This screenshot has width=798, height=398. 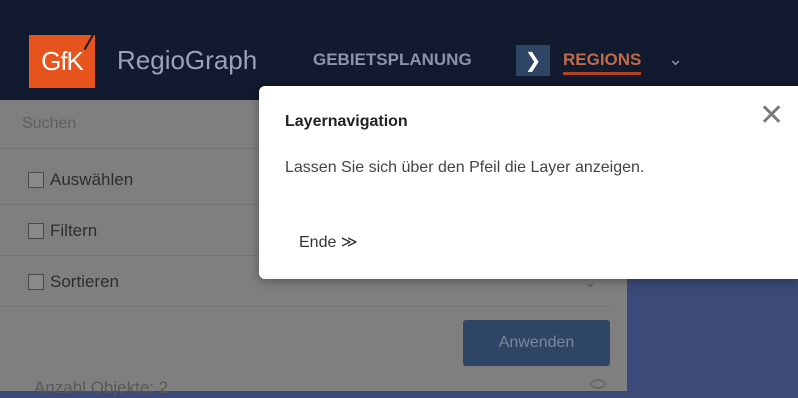 I want to click on popover-title: Layernavigation, so click(x=346, y=121).